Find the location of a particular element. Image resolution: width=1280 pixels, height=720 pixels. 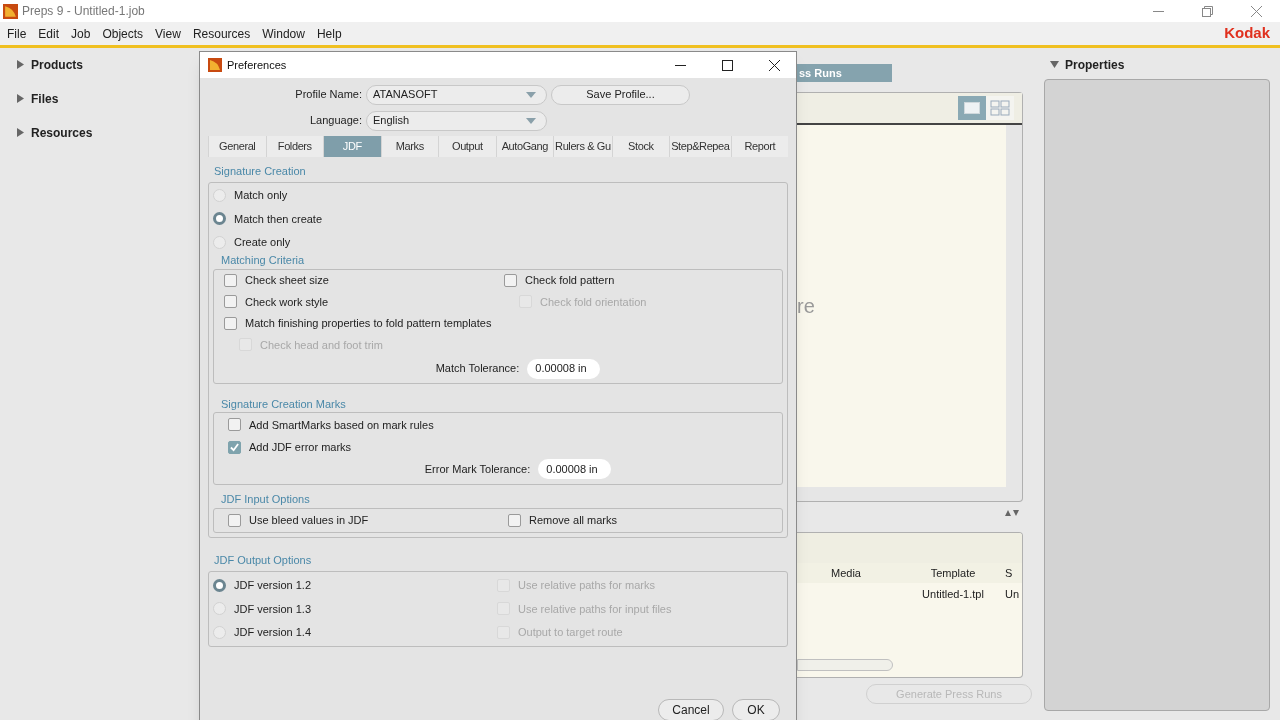

panel-heading: Files is located at coordinates (45, 98).